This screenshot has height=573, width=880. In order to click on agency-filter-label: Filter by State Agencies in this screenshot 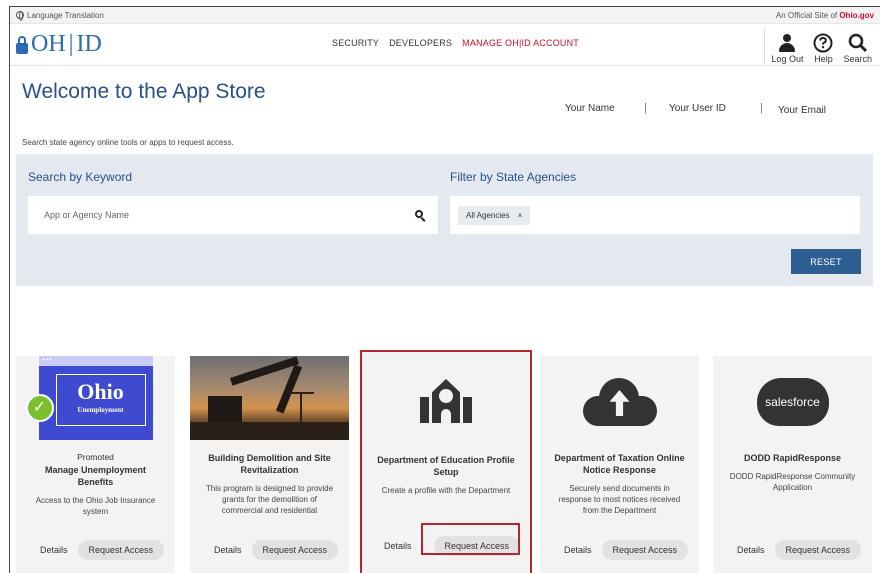, I will do `click(513, 177)`.